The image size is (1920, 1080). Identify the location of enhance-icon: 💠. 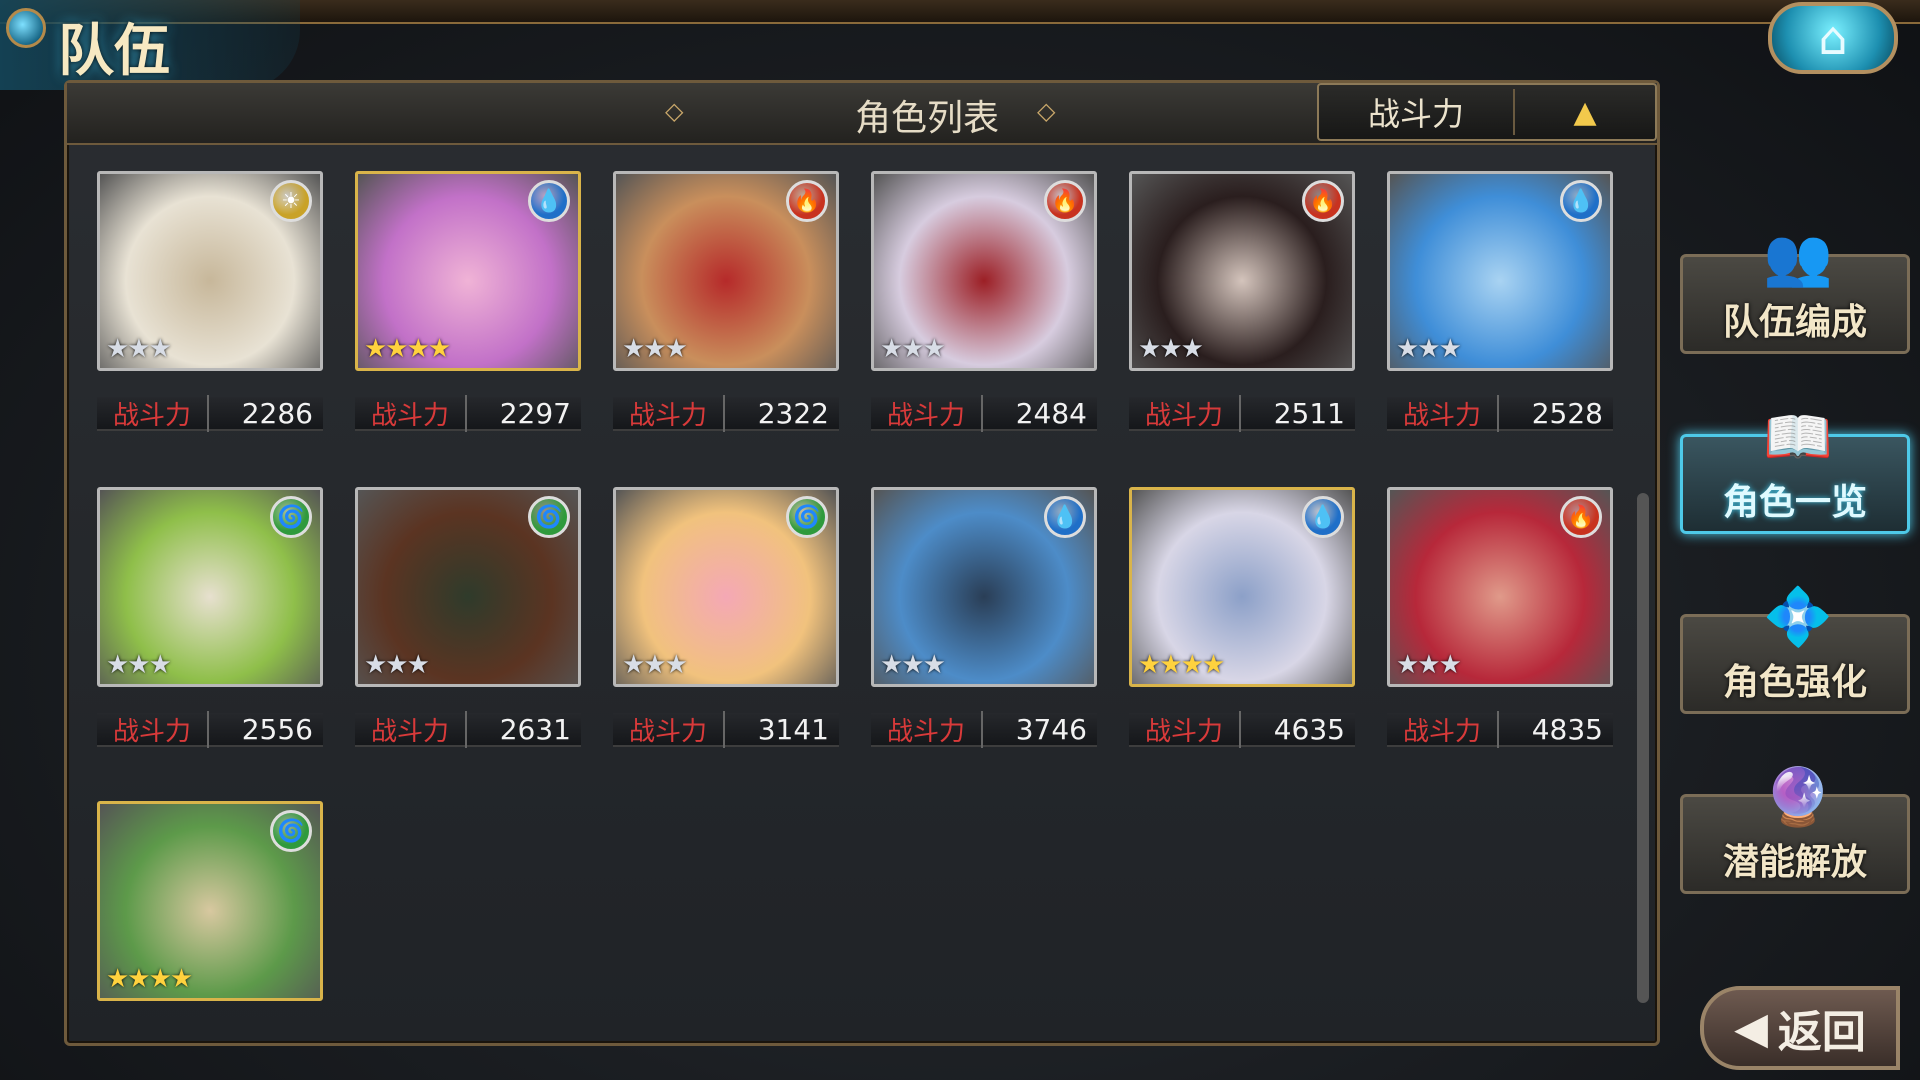
(1798, 617).